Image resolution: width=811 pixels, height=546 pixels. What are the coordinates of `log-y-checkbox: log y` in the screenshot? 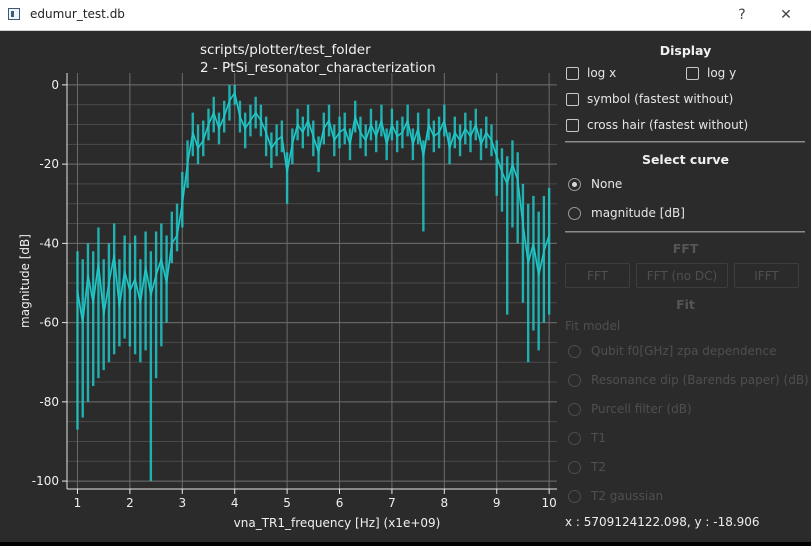 It's located at (711, 73).